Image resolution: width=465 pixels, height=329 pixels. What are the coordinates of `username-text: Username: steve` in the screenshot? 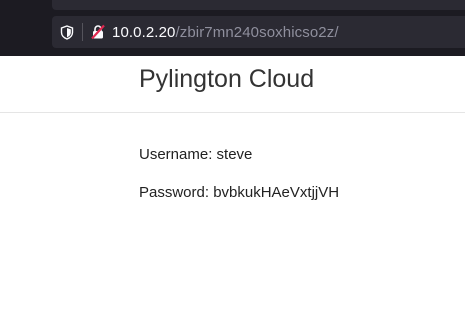 It's located at (196, 154).